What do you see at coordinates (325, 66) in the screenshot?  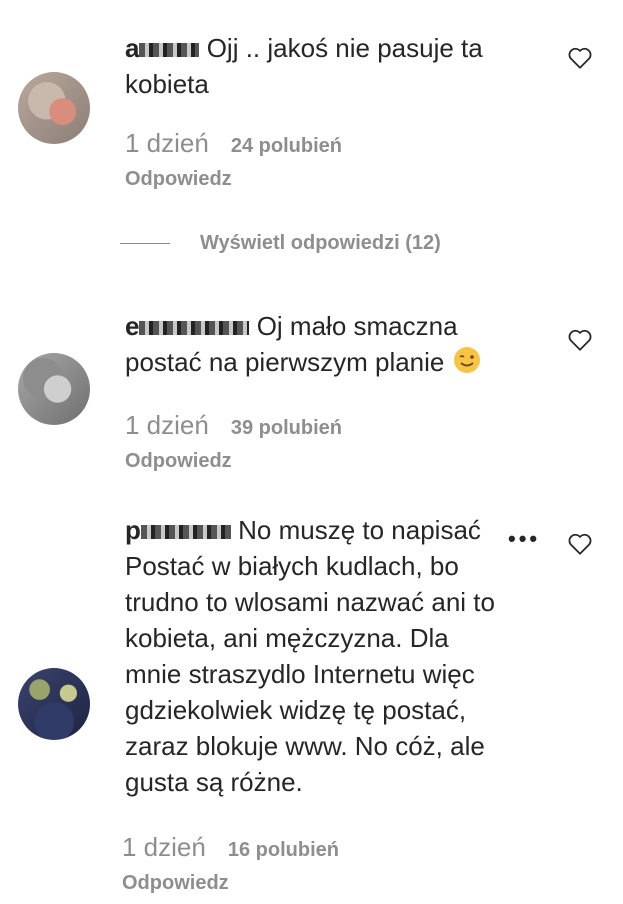 I see `comment-text: a Ojj .. jakoś nie pasuje ta kobieta` at bounding box center [325, 66].